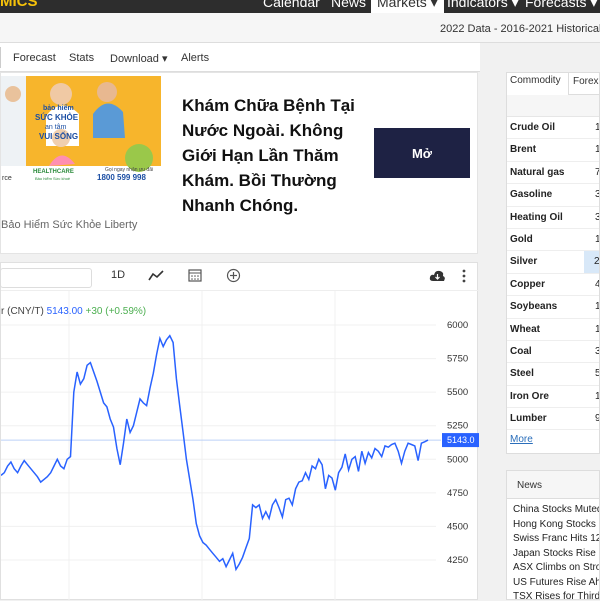 The width and height of the screenshot is (600, 601). Describe the element at coordinates (457, 325) in the screenshot. I see `y-tick-label: 6000` at that location.